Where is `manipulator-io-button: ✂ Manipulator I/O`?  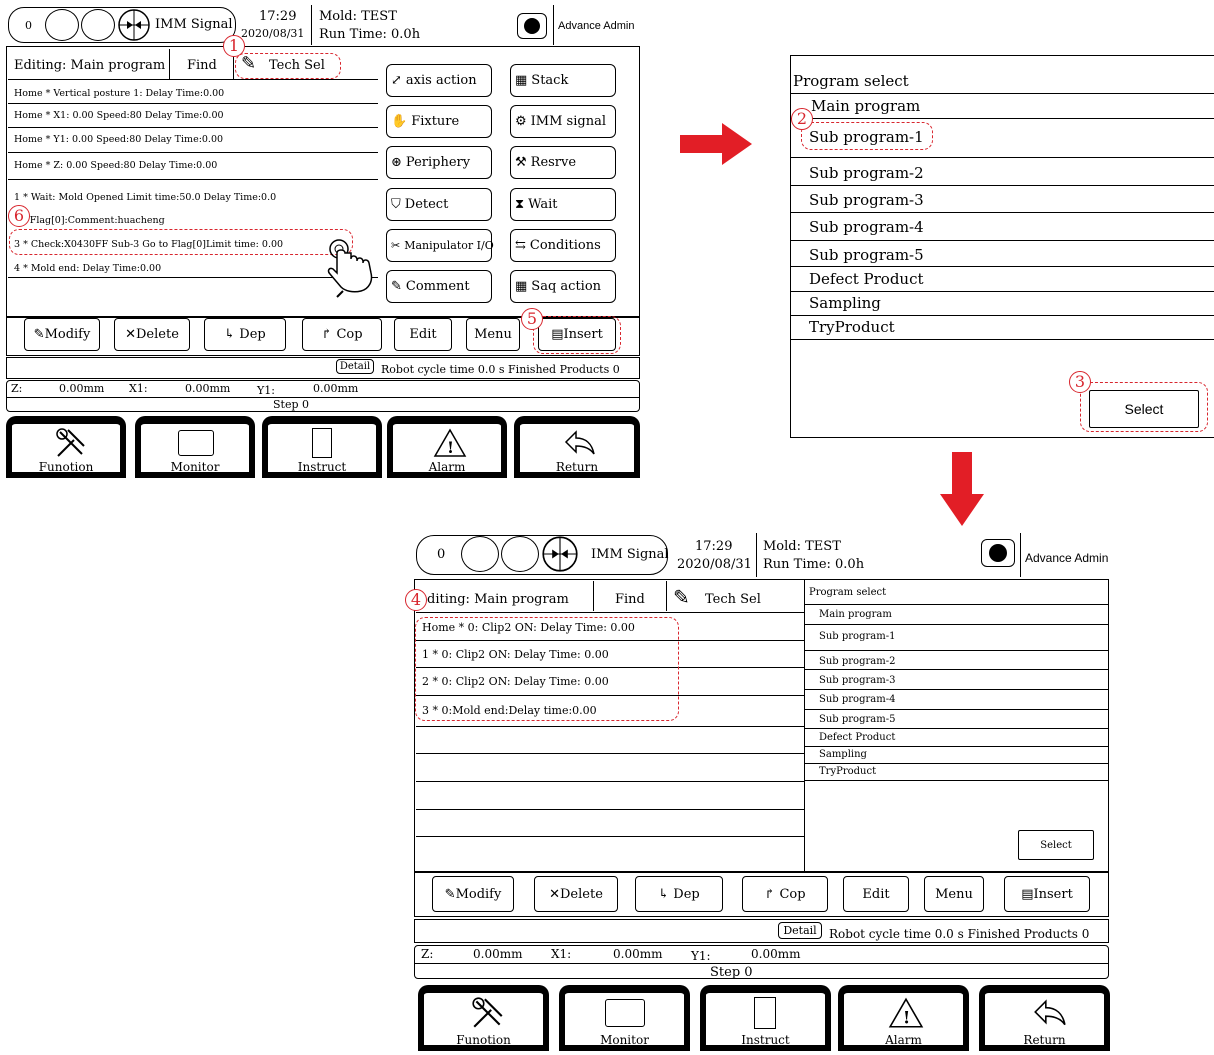 manipulator-io-button: ✂ Manipulator I/O is located at coordinates (440, 245).